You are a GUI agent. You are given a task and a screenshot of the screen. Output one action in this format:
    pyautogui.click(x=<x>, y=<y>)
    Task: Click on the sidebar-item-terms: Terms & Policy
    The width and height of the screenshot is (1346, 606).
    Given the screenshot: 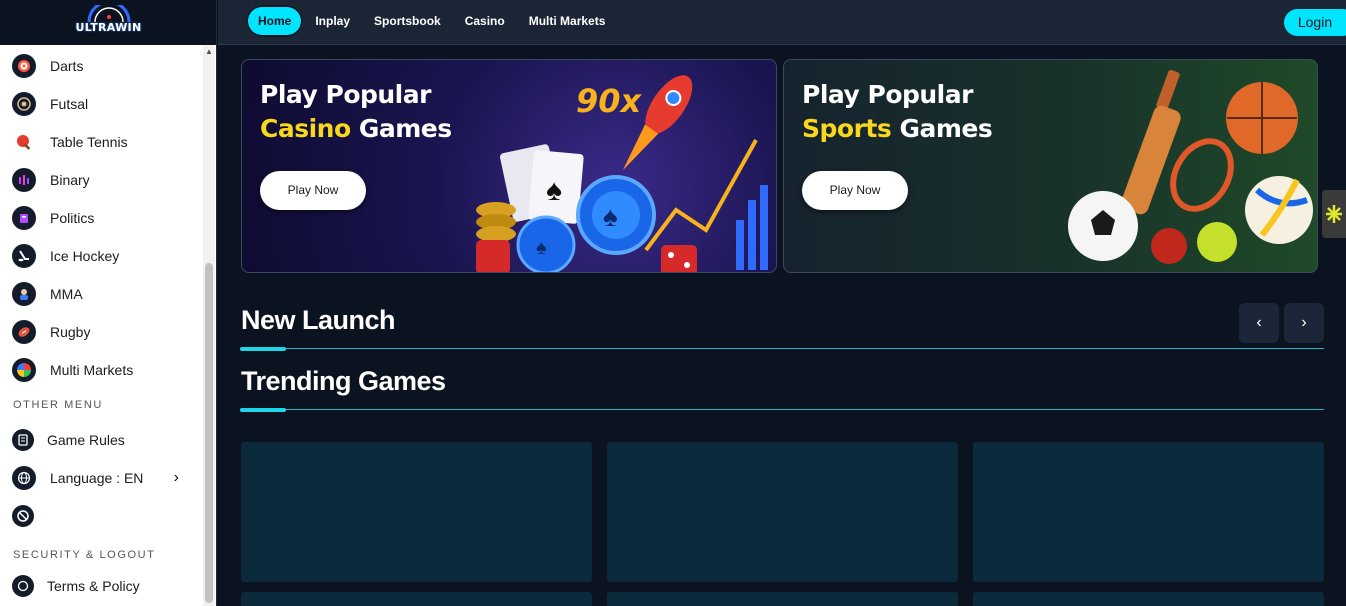 What is the action you would take?
    pyautogui.click(x=101, y=586)
    